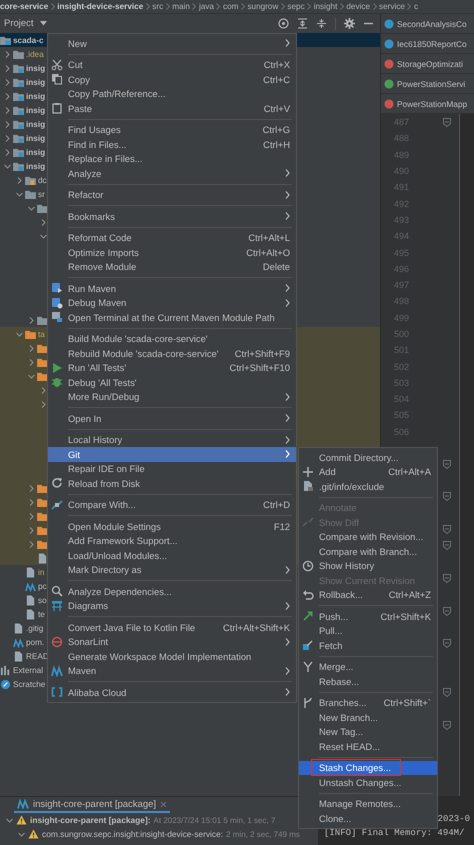  What do you see at coordinates (90, 820) in the screenshot?
I see `run-item-label: insight-core-parent [package]:` at bounding box center [90, 820].